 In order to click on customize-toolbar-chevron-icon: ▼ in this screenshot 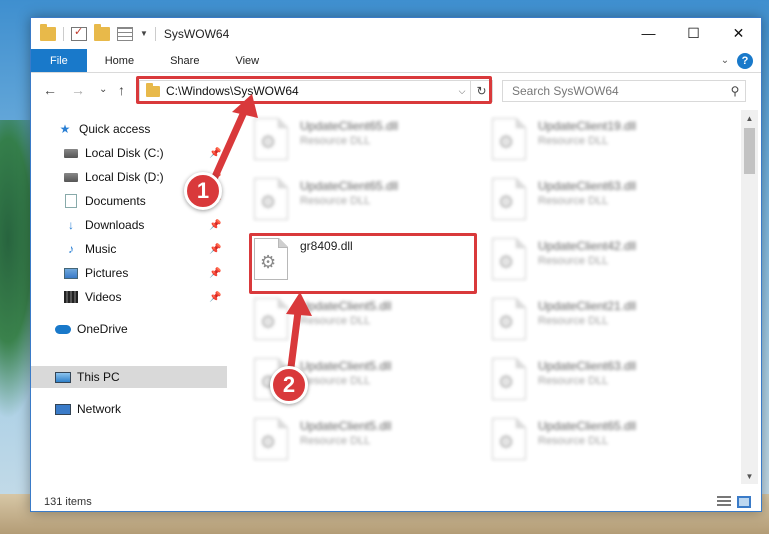, I will do `click(144, 33)`.